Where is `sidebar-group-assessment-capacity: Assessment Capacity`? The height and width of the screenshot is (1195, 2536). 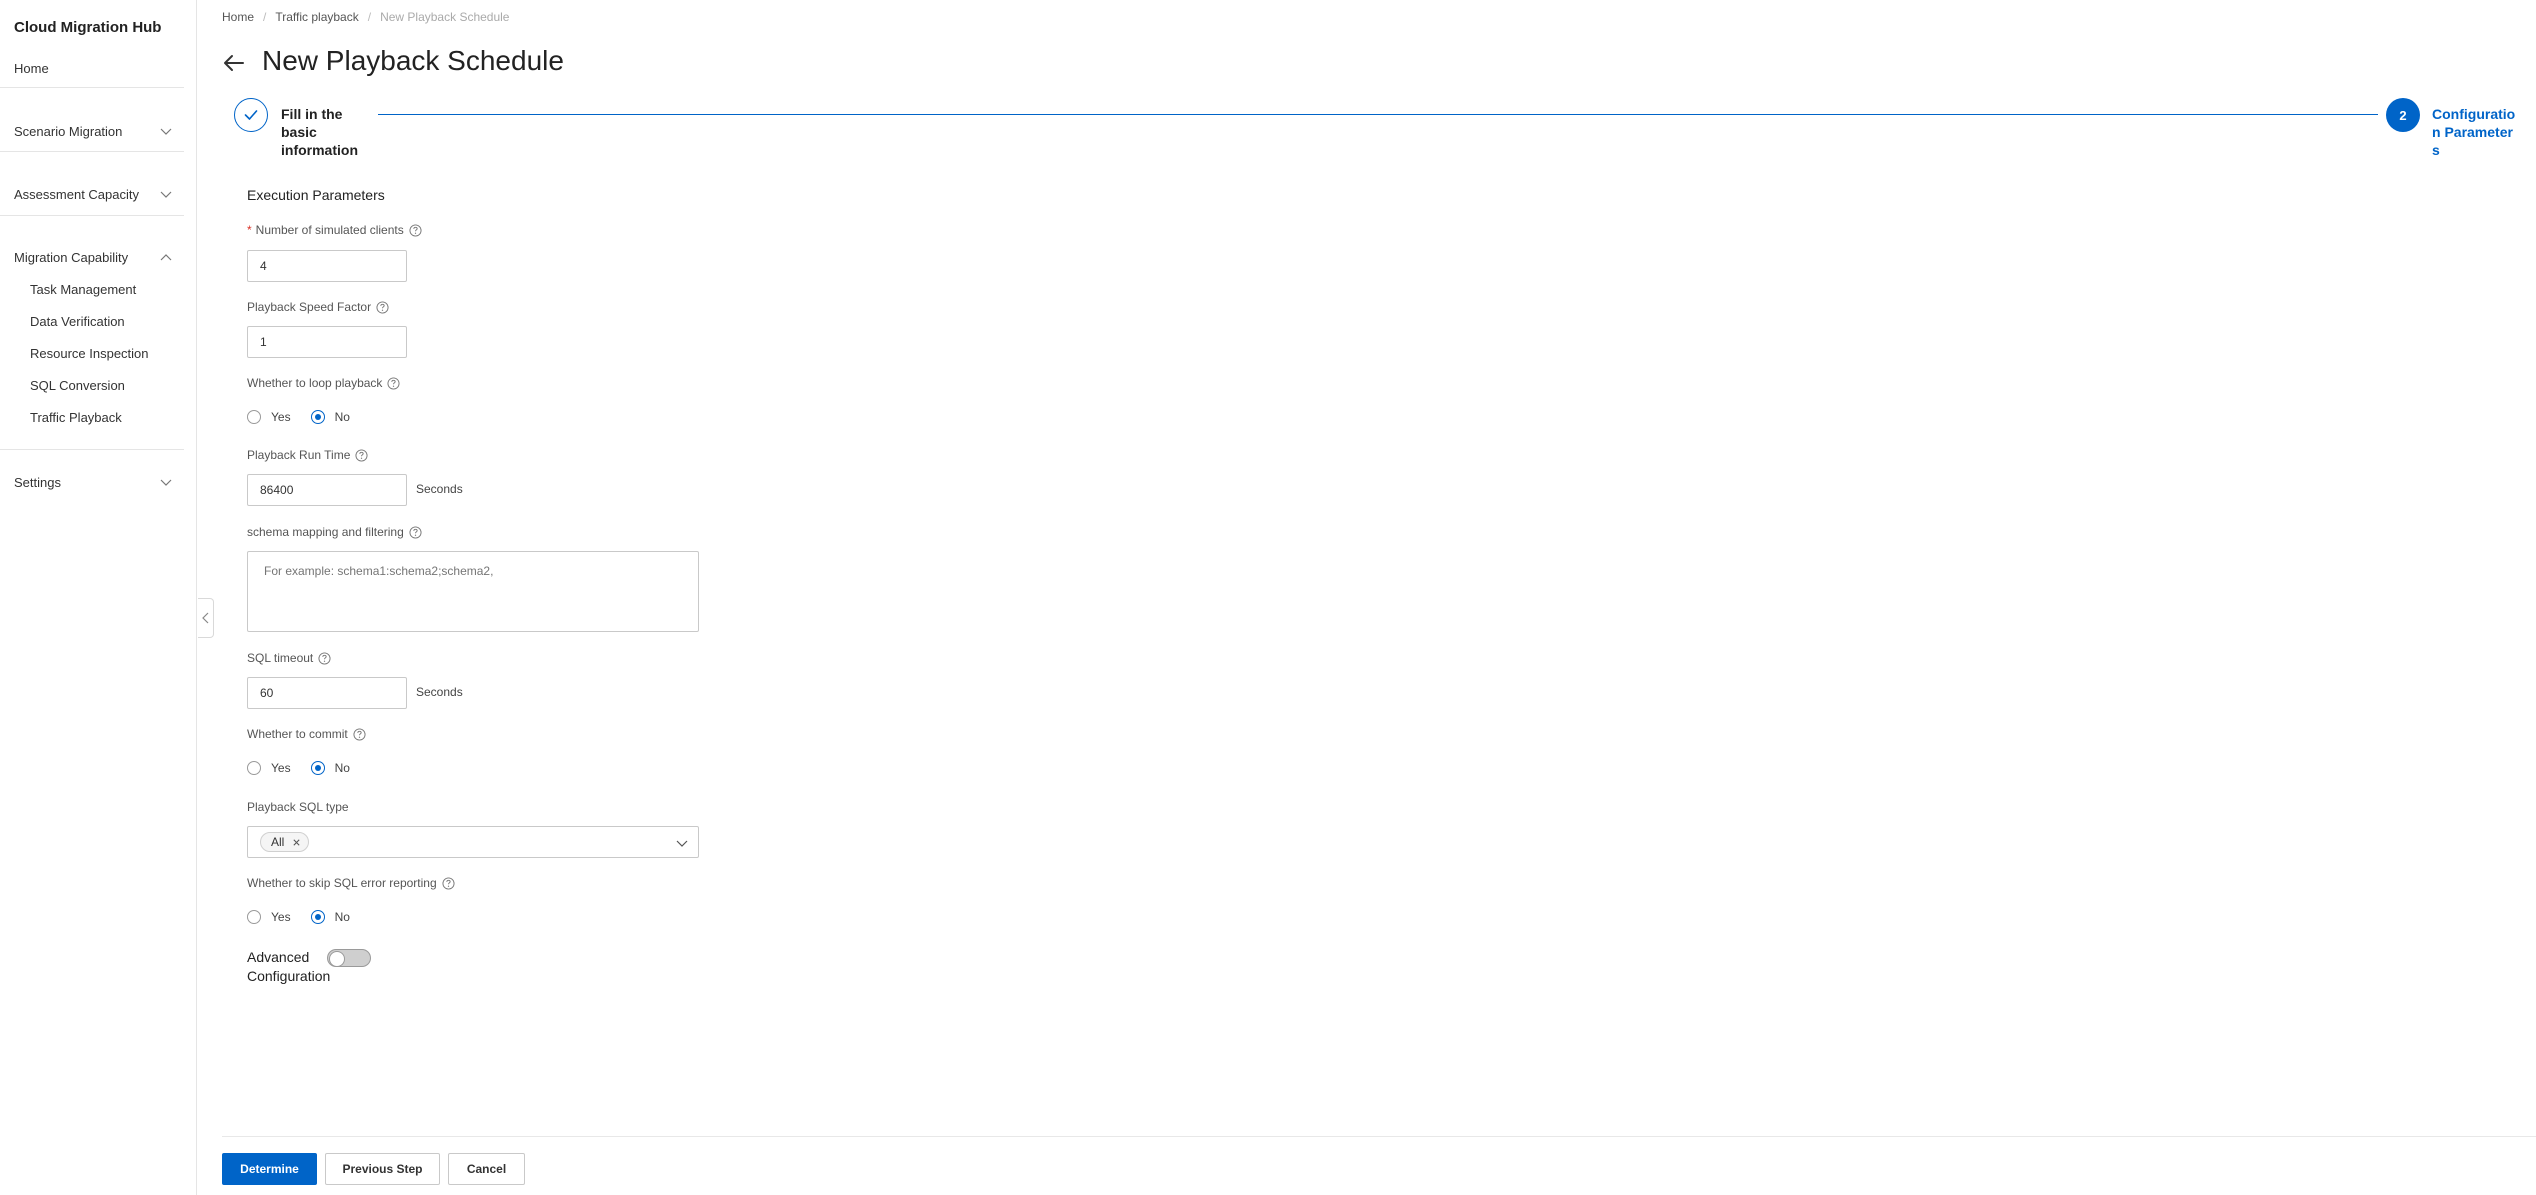
sidebar-group-assessment-capacity: Assessment Capacity is located at coordinates (76, 194).